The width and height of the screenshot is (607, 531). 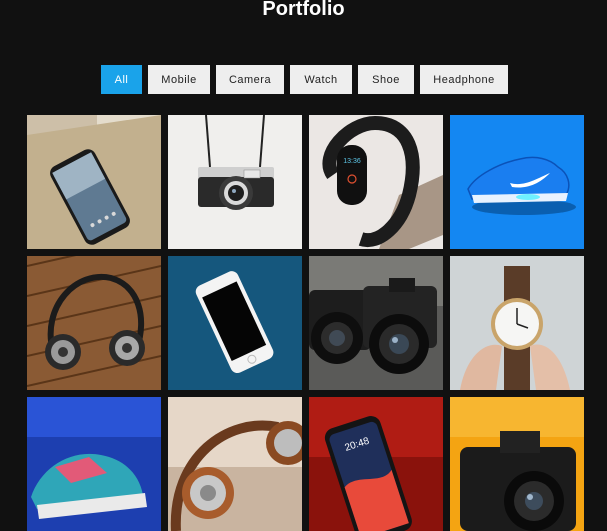 I want to click on fitness-band-image: 13:36, so click(x=376, y=182).